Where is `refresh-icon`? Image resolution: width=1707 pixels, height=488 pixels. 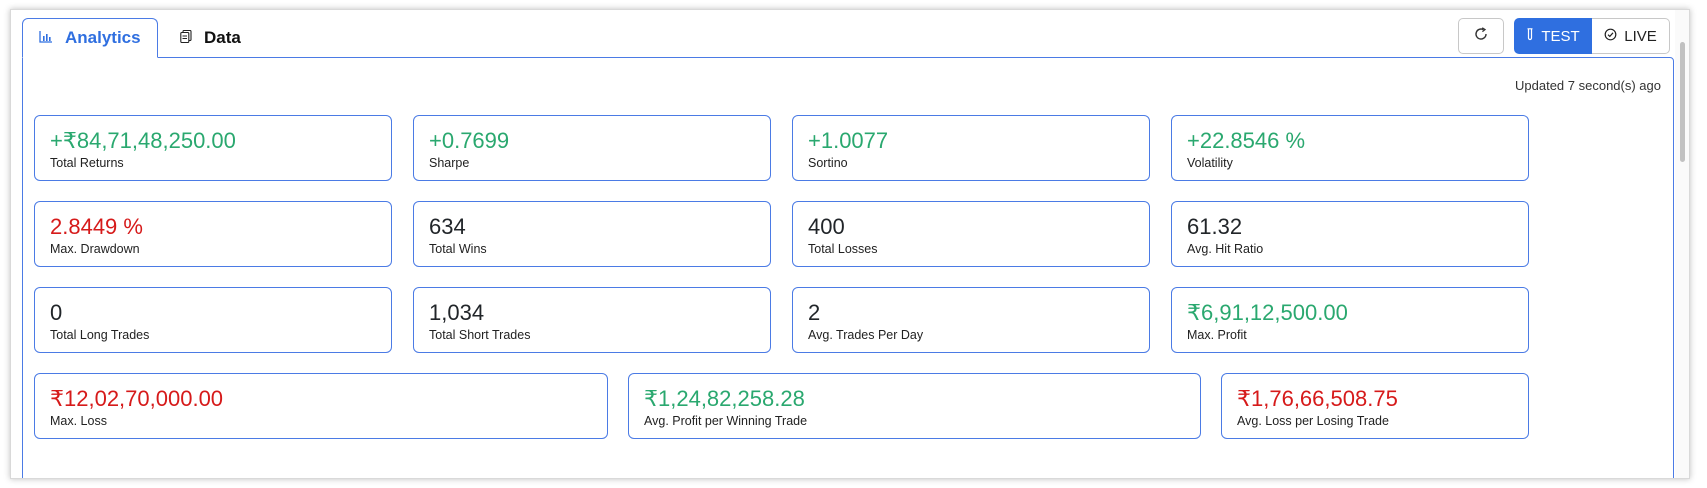
refresh-icon is located at coordinates (1481, 36).